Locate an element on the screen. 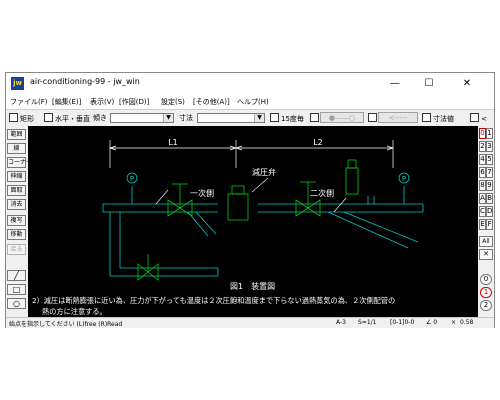 The image size is (500, 400). layer-button-c: C is located at coordinates (482, 211).